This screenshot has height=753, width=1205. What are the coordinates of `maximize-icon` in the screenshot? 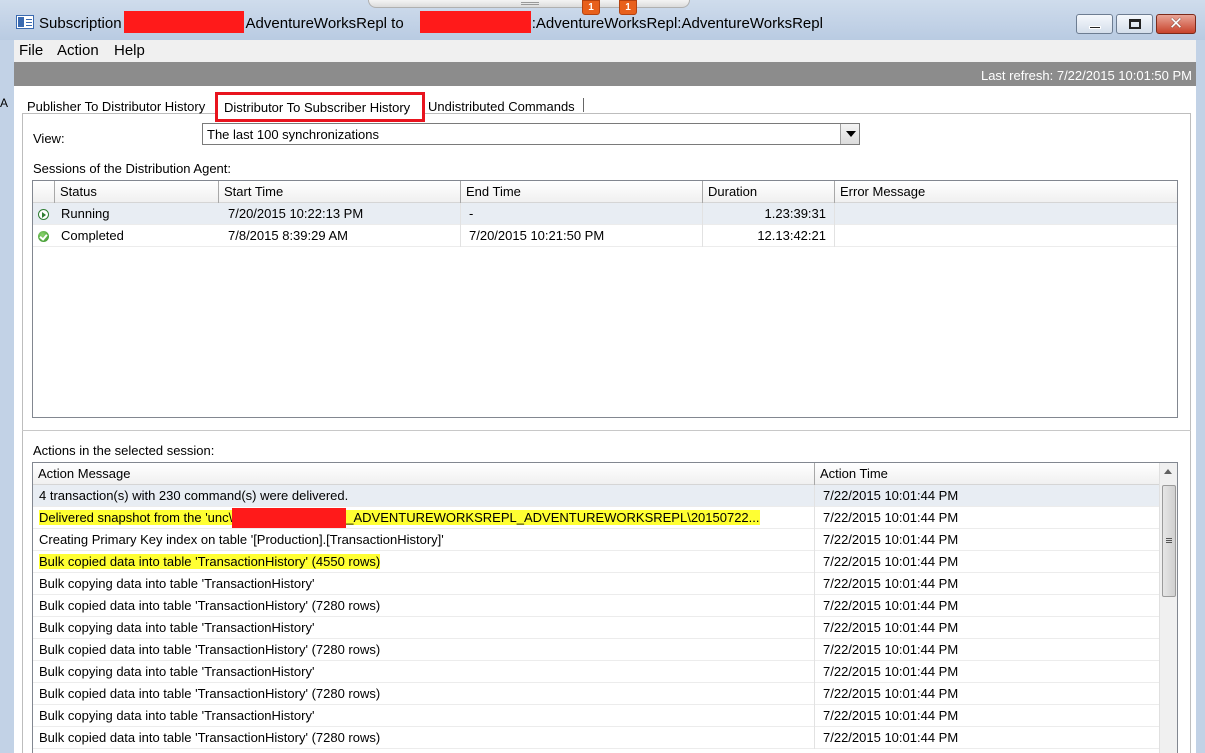 It's located at (1135, 24).